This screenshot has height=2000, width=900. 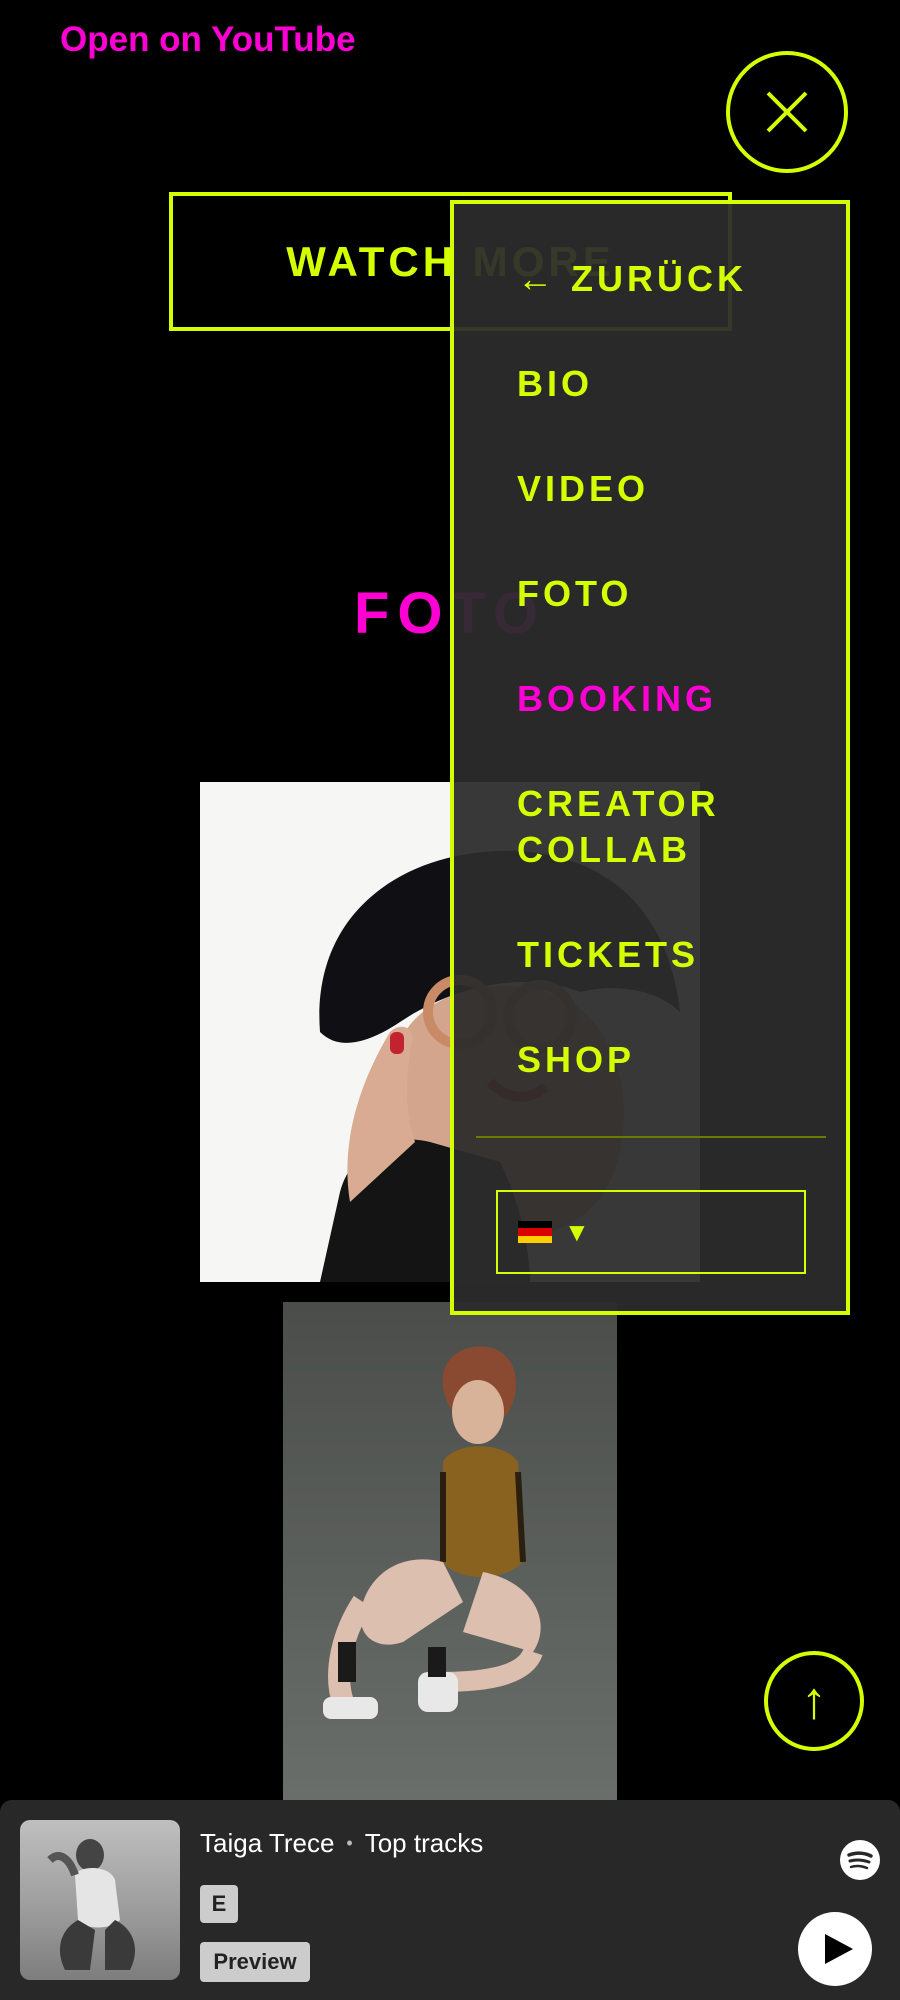 What do you see at coordinates (91, 1904) in the screenshot?
I see `album-cover-illustration` at bounding box center [91, 1904].